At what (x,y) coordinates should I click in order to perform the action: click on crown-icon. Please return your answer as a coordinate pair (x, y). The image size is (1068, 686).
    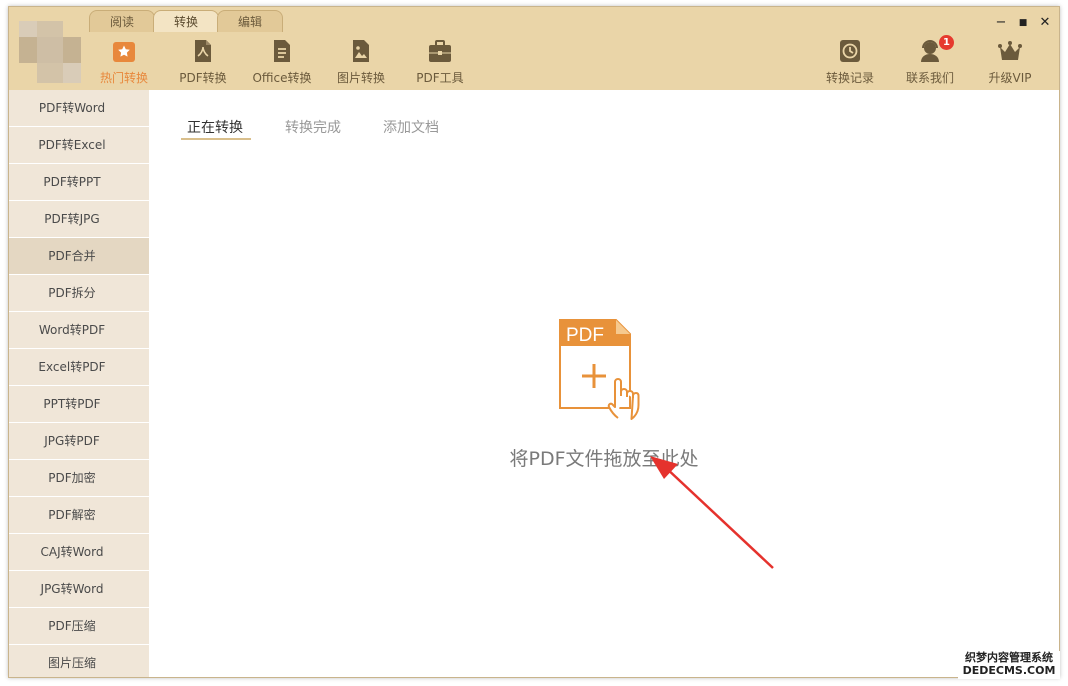
    Looking at the image, I should click on (1010, 50).